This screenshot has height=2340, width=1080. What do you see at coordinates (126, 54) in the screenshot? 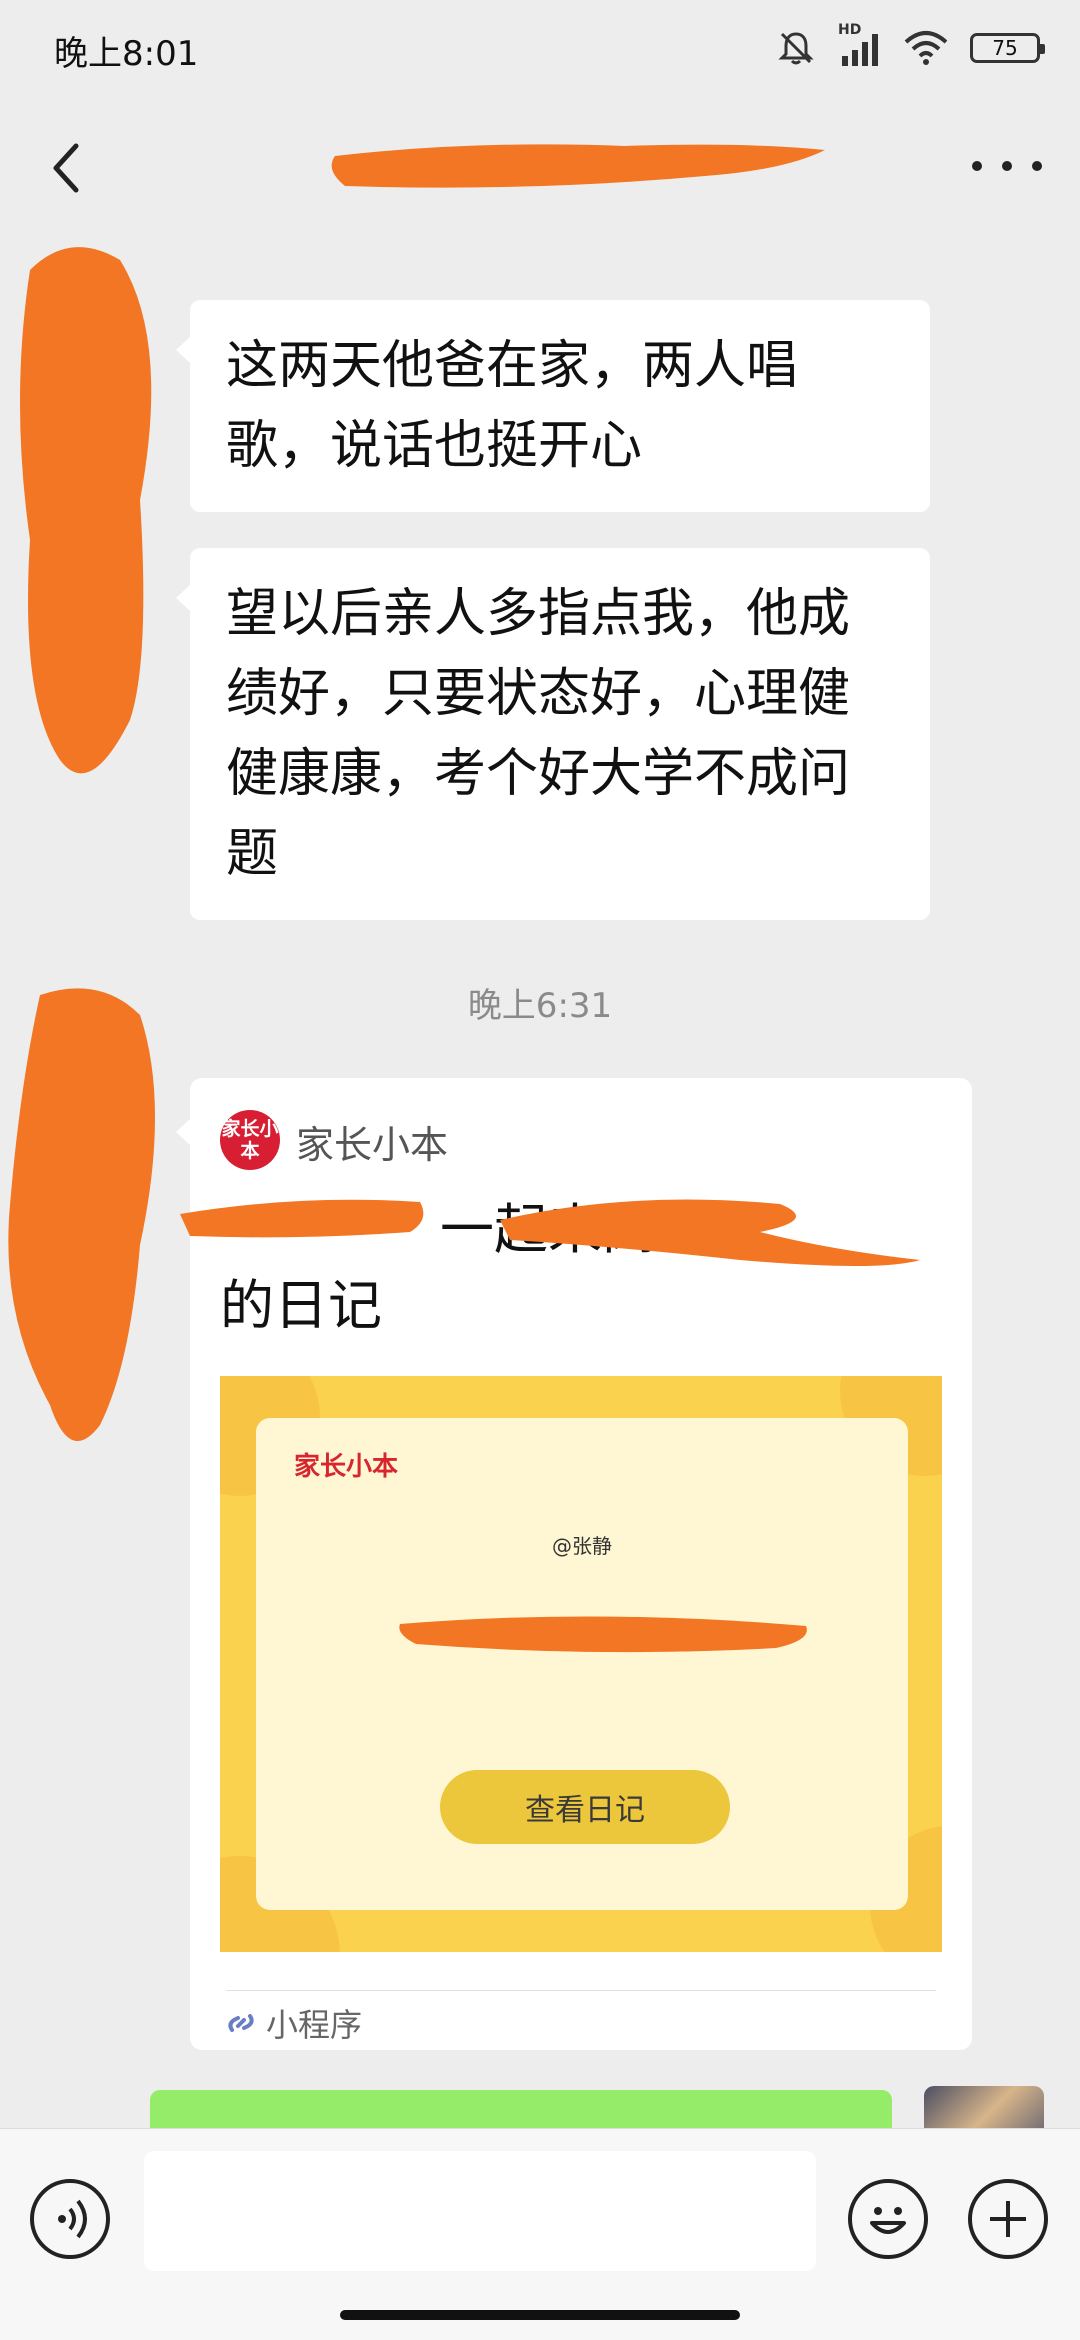
I see `status-time: 晚上8:01` at bounding box center [126, 54].